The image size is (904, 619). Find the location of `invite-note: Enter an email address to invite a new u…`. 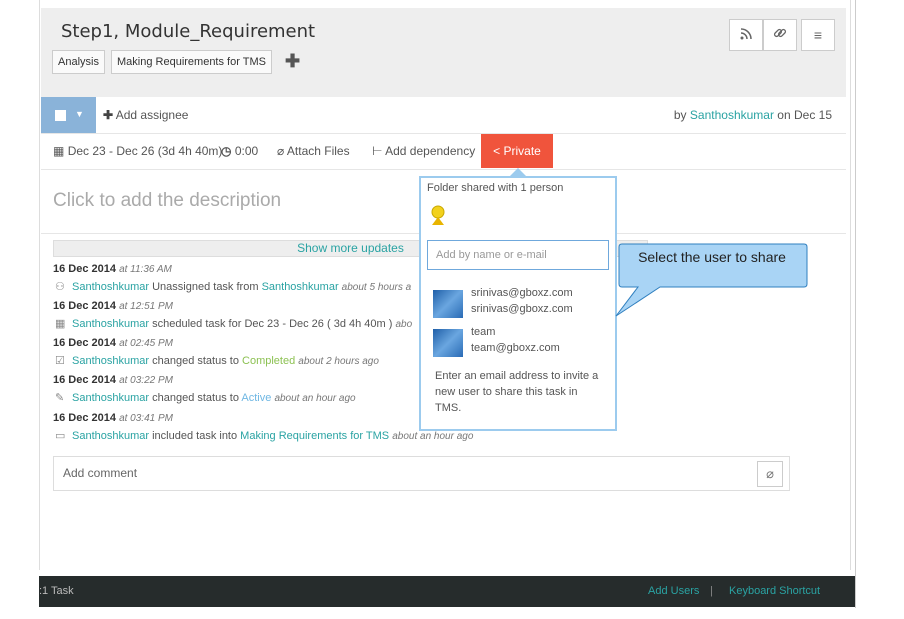

invite-note: Enter an email address to invite a new u… is located at coordinates (517, 392).